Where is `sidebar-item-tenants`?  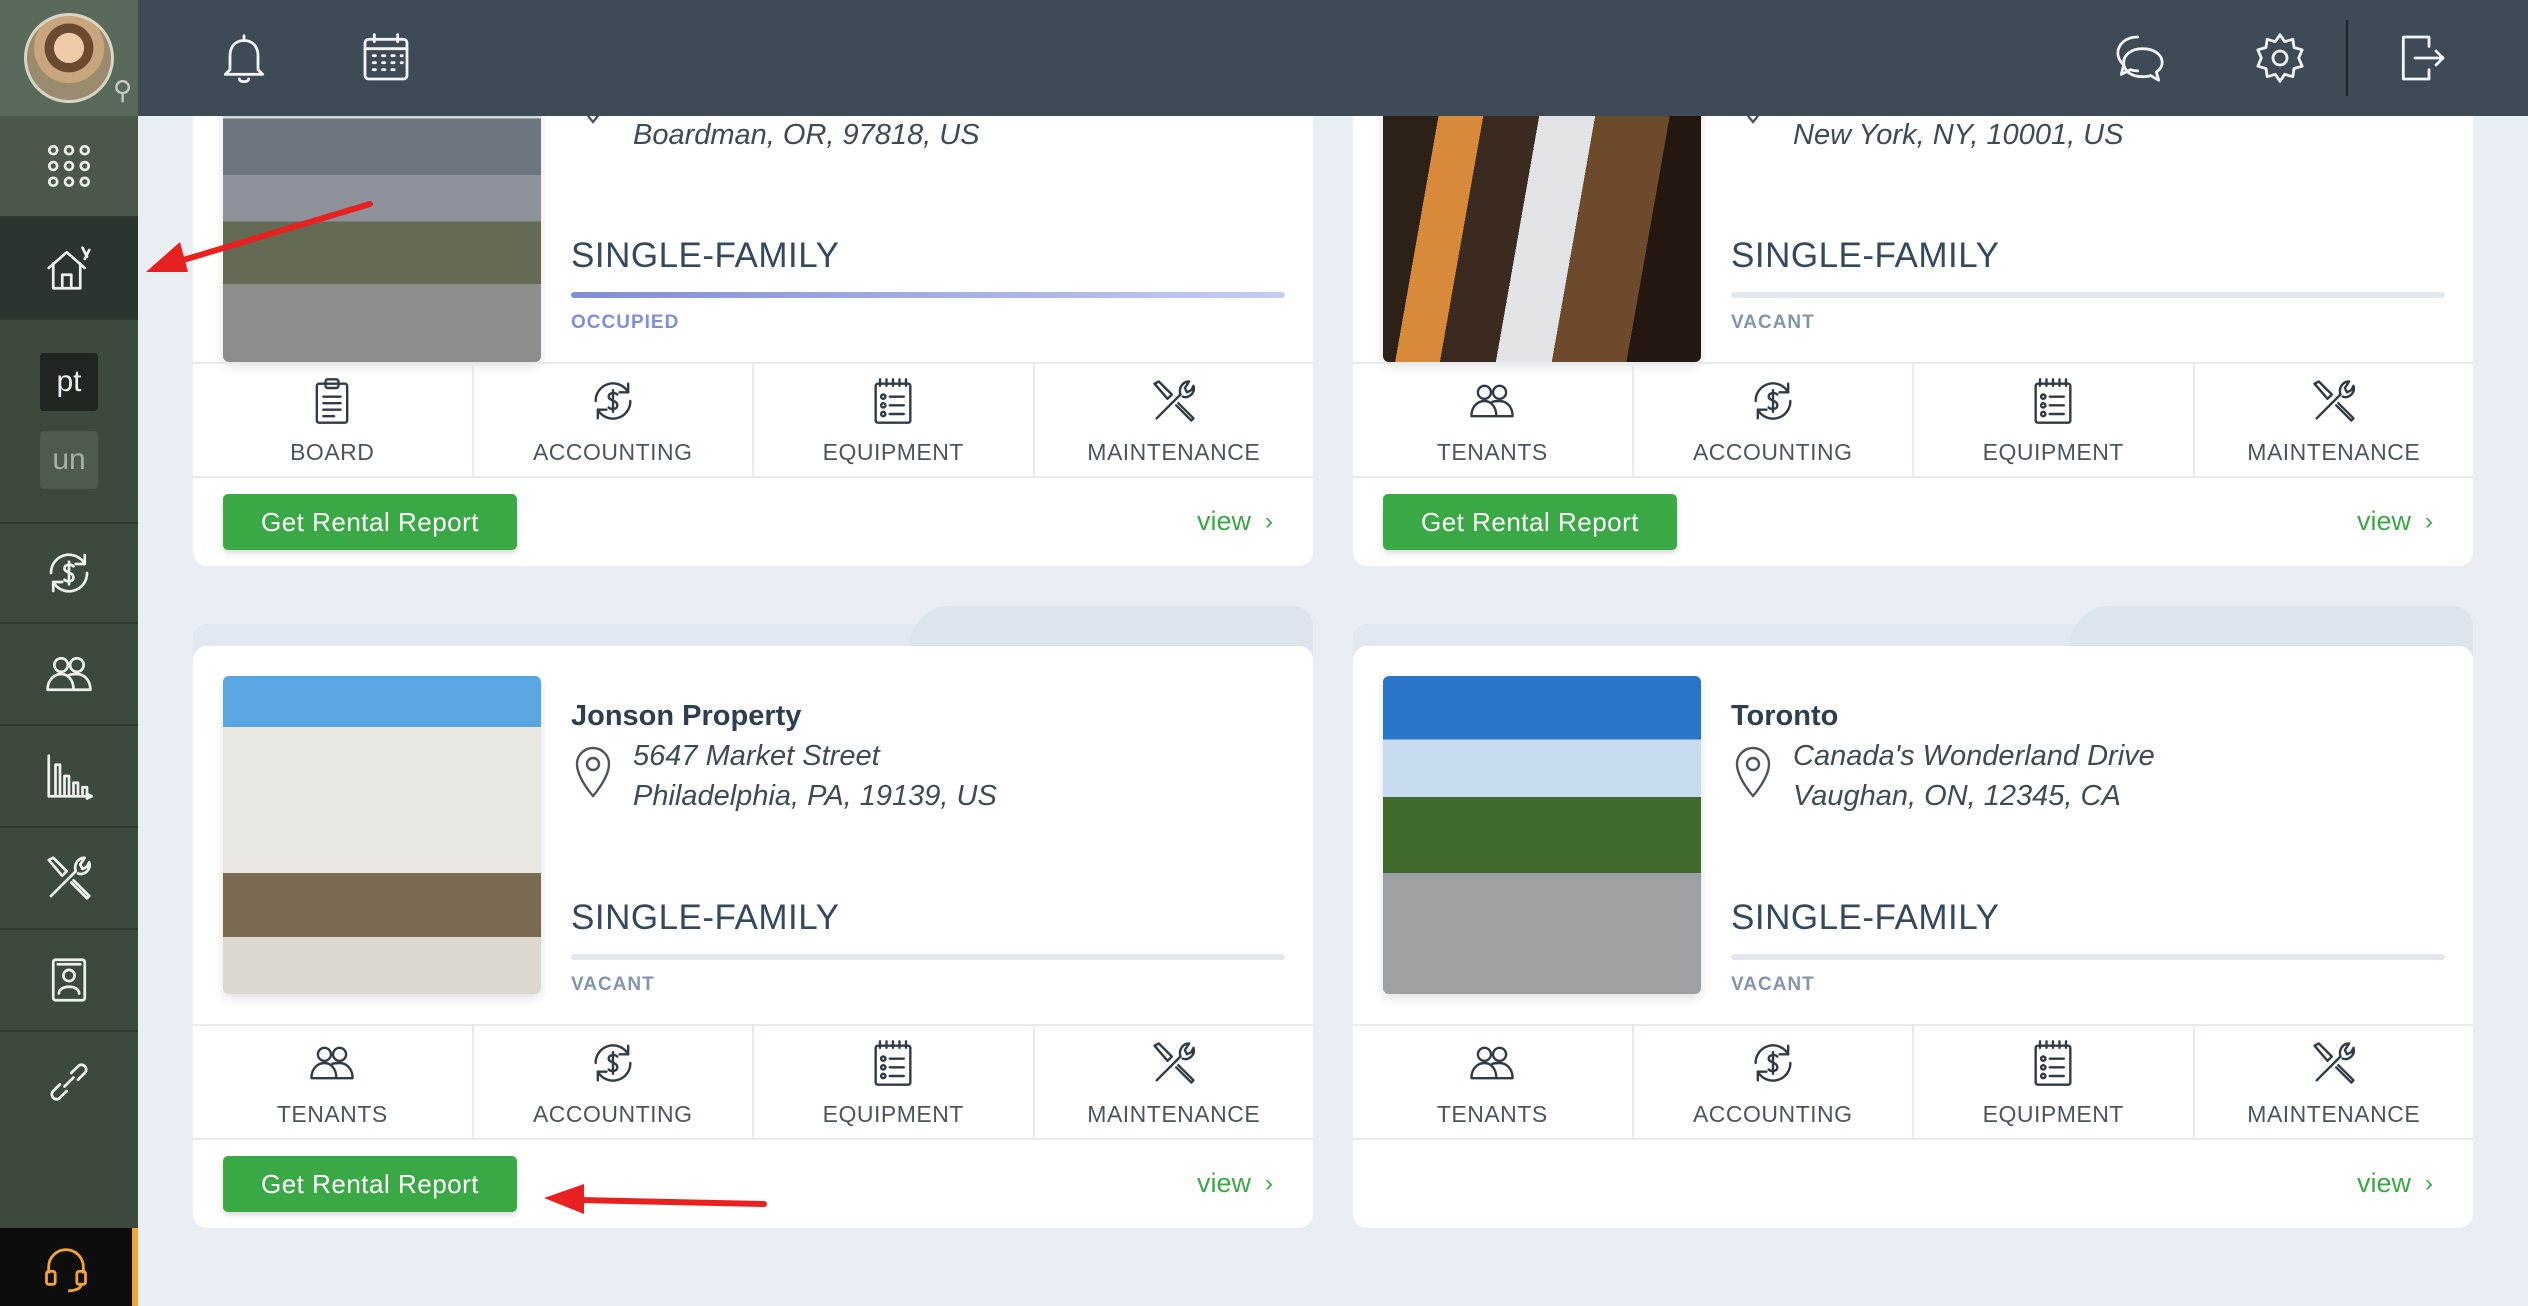 sidebar-item-tenants is located at coordinates (69, 675).